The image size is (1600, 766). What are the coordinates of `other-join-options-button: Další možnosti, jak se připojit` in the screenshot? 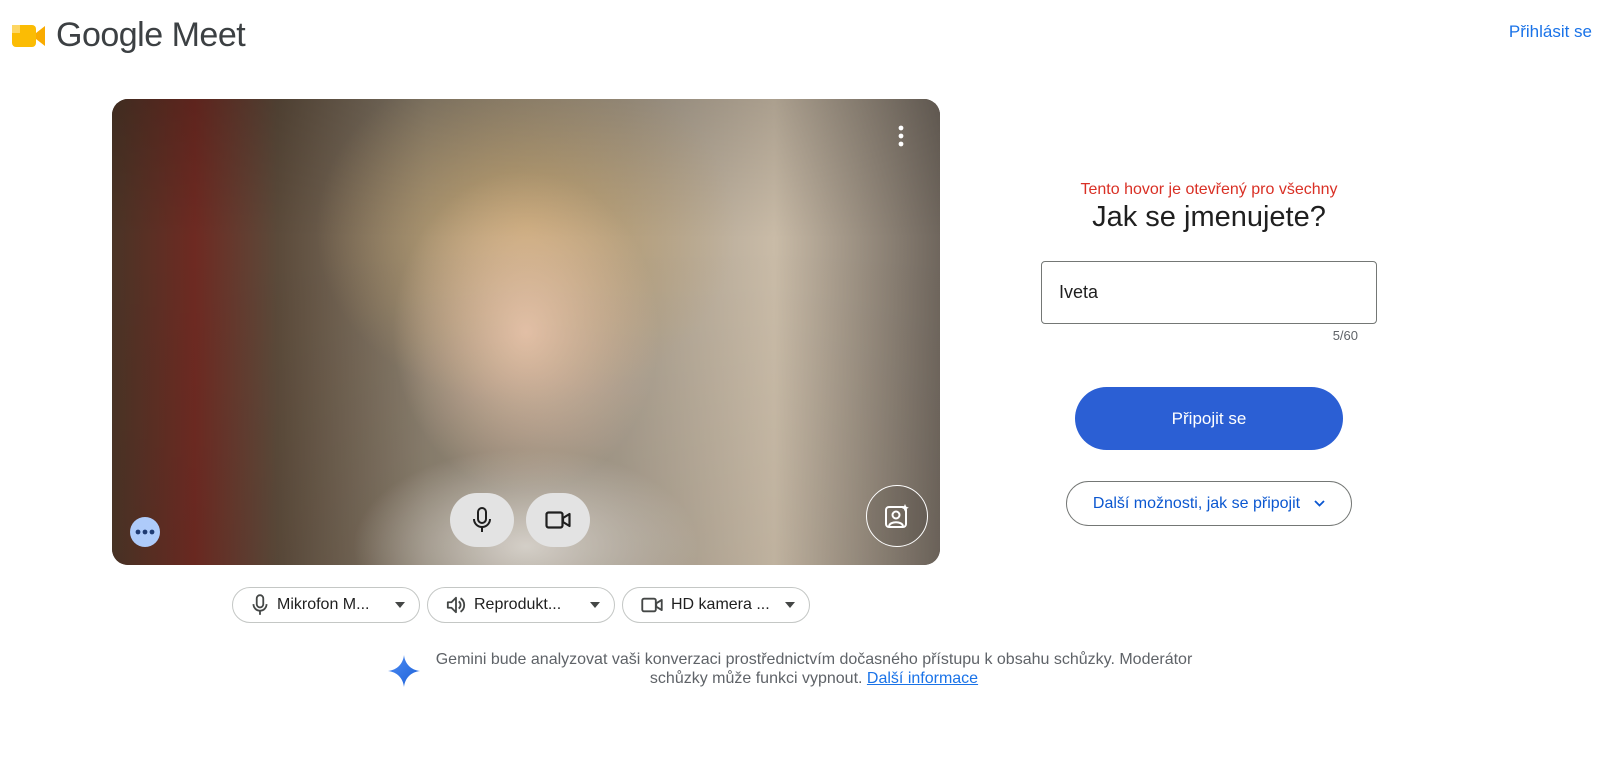 It's located at (1209, 503).